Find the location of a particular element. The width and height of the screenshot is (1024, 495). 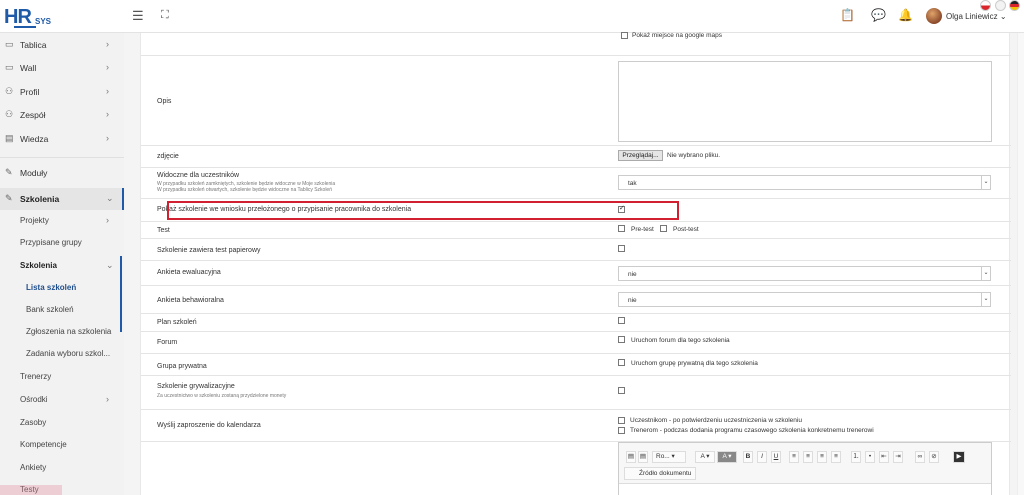

sidebar-overlay-fade is located at coordinates (31, 490).